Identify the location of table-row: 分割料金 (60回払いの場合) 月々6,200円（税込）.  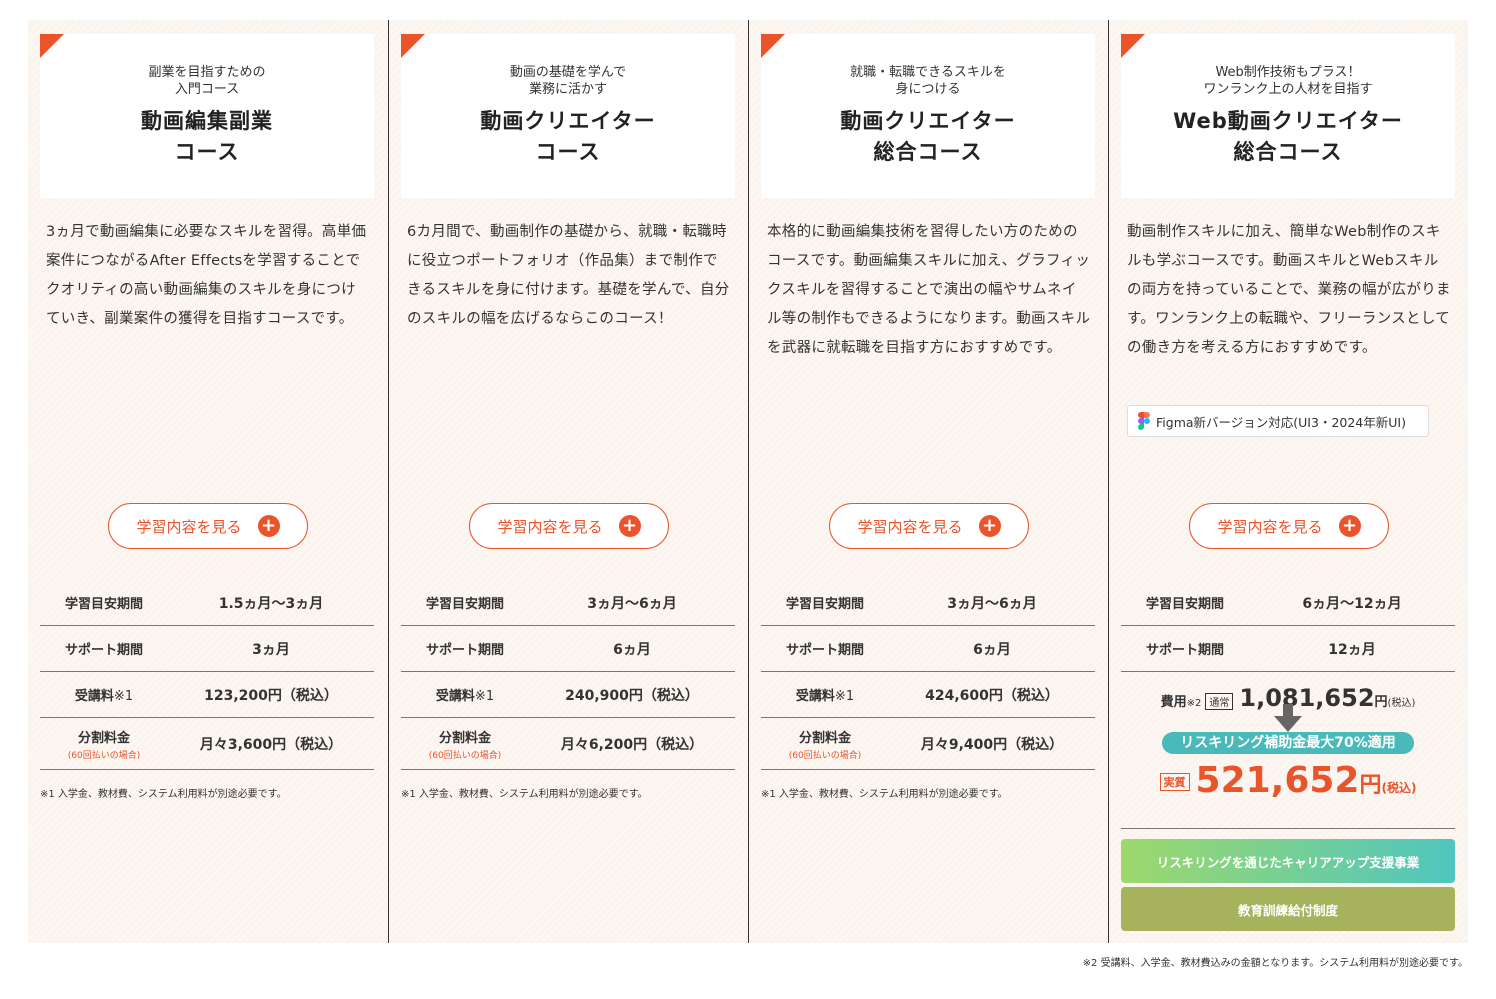
(568, 744).